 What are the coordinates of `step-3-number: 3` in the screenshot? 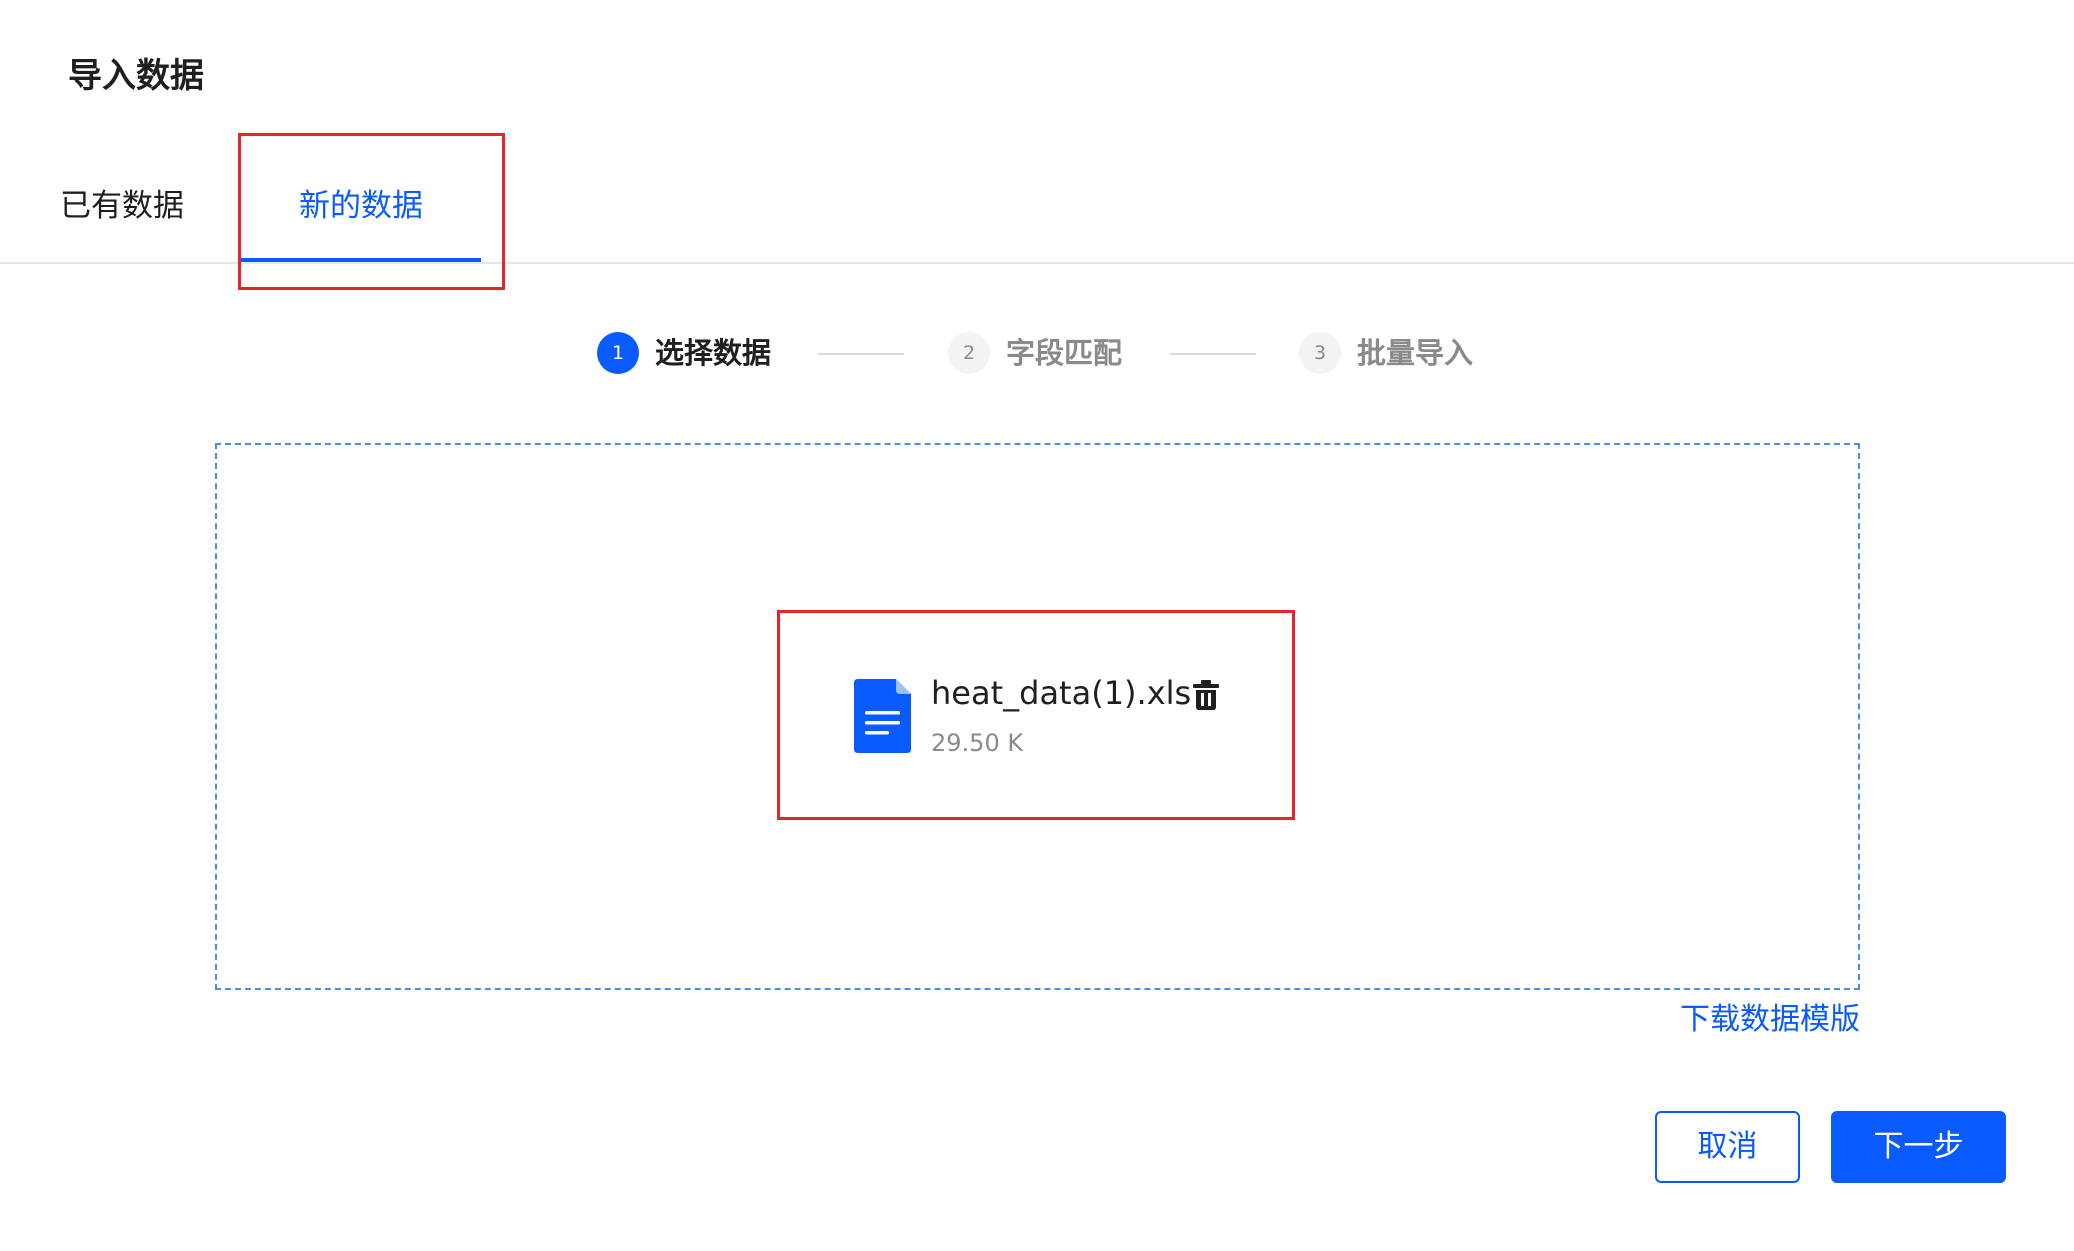 It's located at (1320, 353).